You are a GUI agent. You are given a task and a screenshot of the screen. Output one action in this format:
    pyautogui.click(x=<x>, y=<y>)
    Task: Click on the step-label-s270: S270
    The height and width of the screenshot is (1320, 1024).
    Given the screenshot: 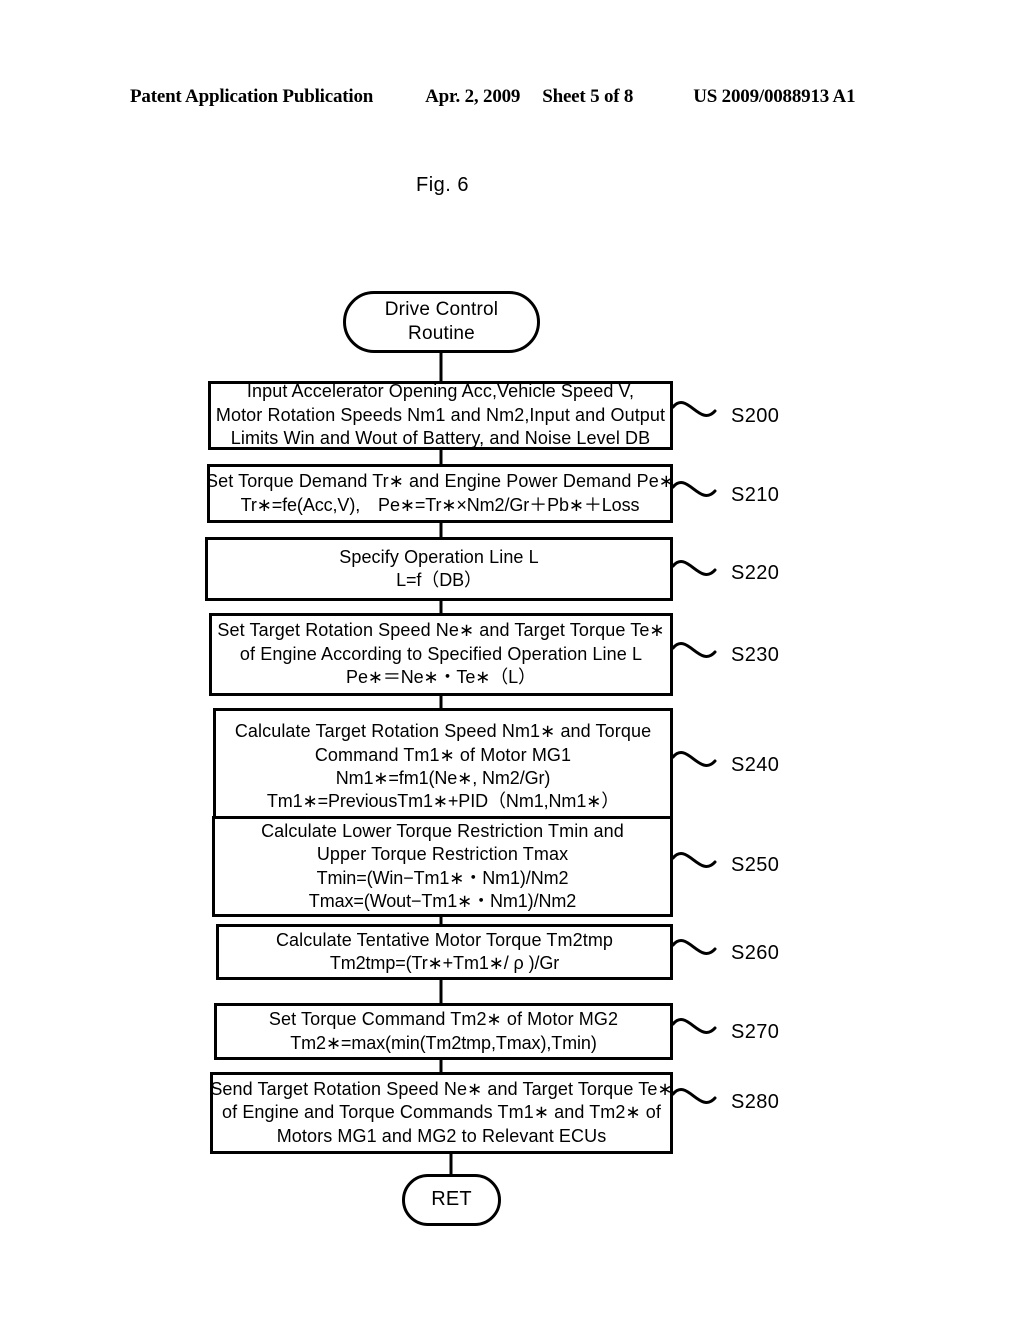 What is the action you would take?
    pyautogui.click(x=755, y=1032)
    